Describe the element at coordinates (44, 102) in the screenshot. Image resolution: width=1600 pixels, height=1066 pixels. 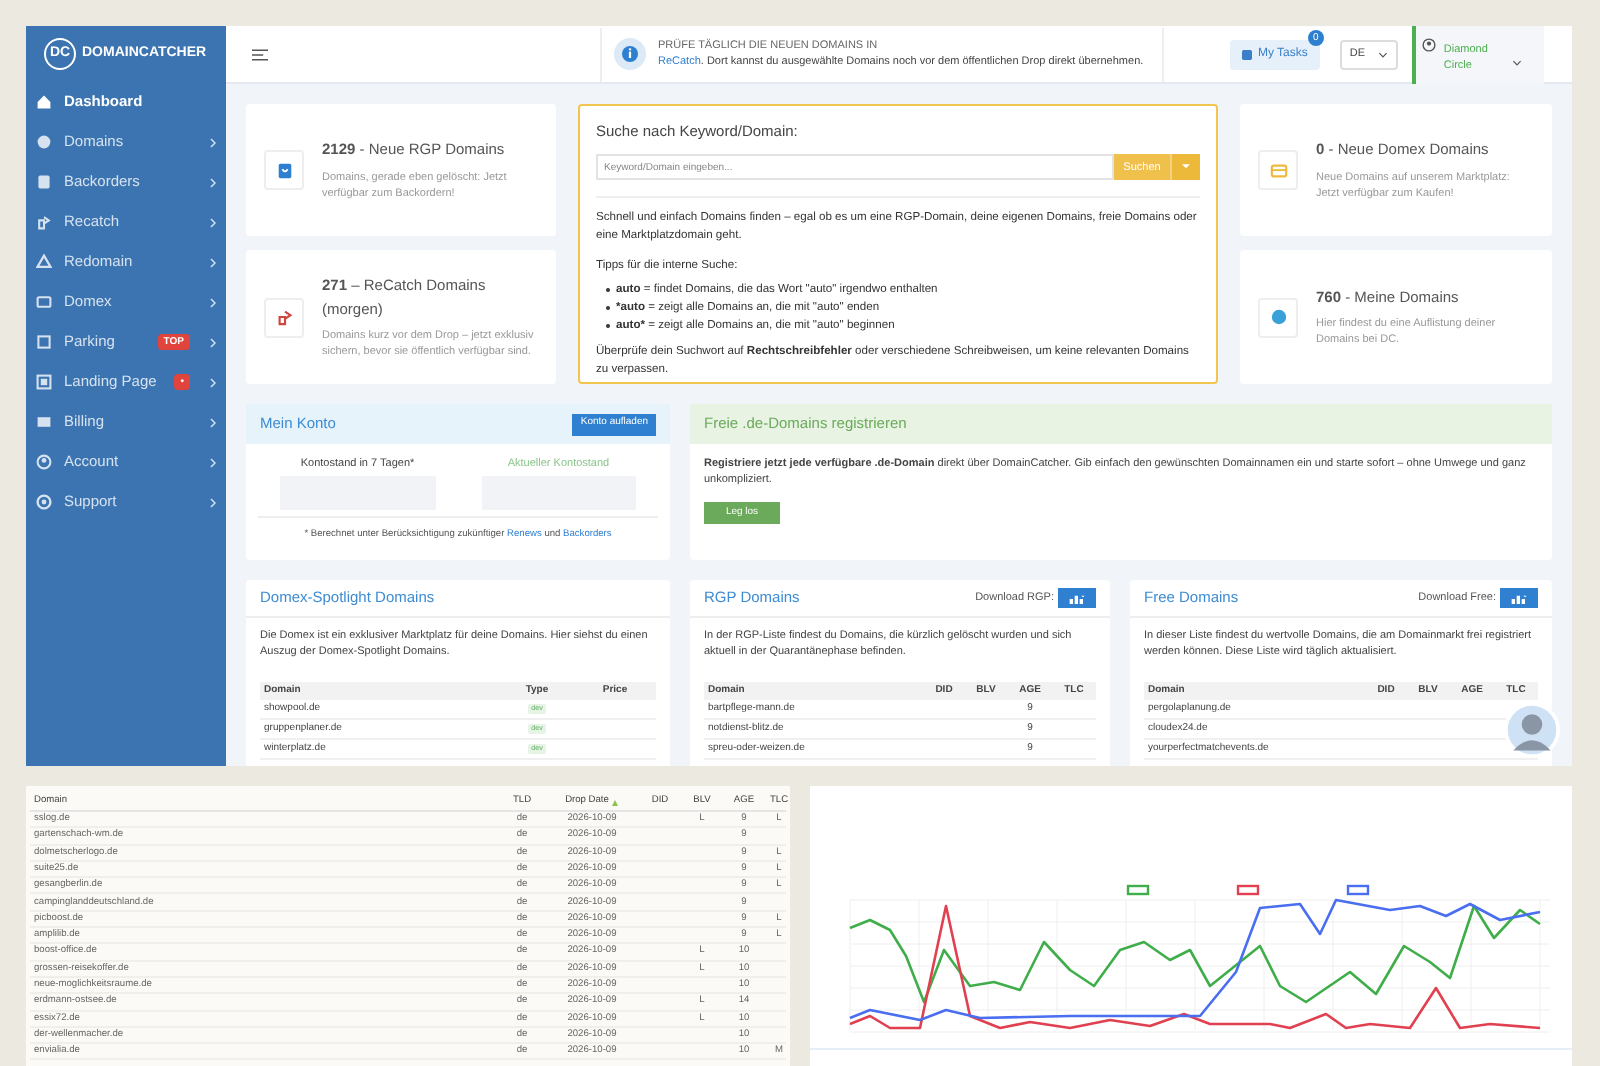
I see `home-icon` at that location.